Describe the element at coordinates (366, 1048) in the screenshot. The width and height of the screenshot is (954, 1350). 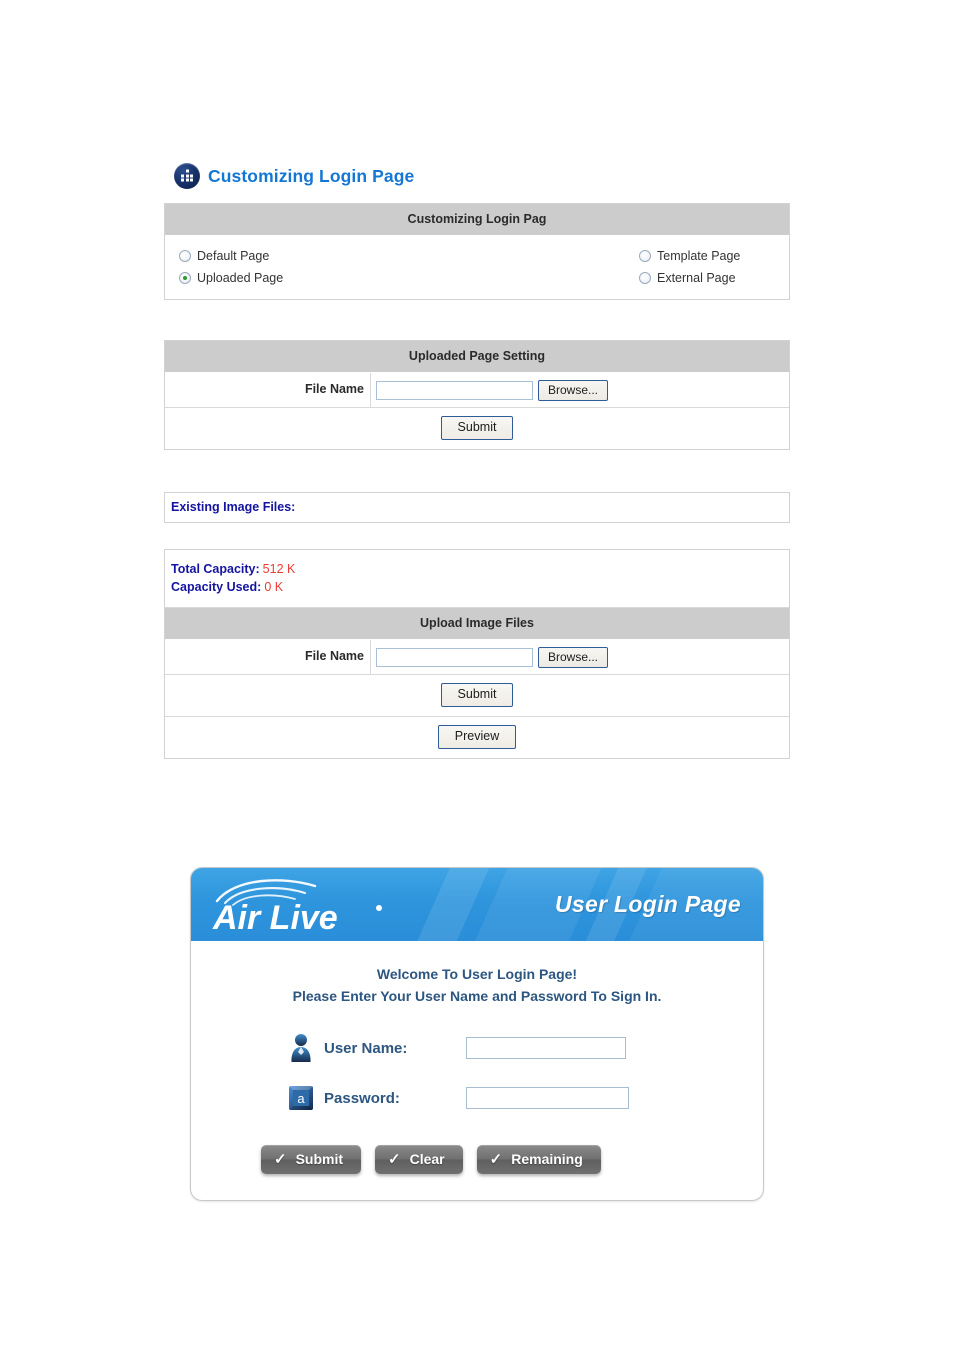
I see `username-label: User Name:` at that location.